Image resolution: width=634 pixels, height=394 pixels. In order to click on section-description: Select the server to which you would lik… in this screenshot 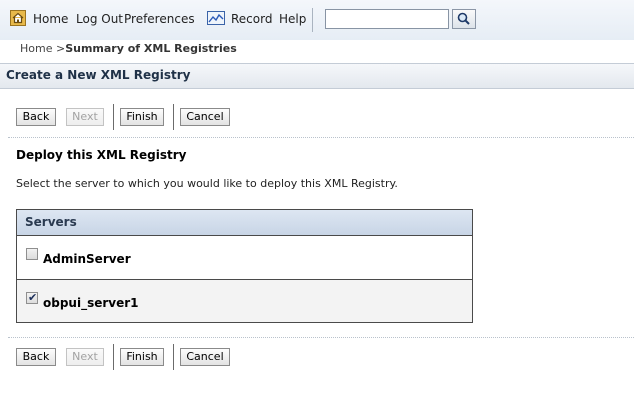, I will do `click(207, 183)`.